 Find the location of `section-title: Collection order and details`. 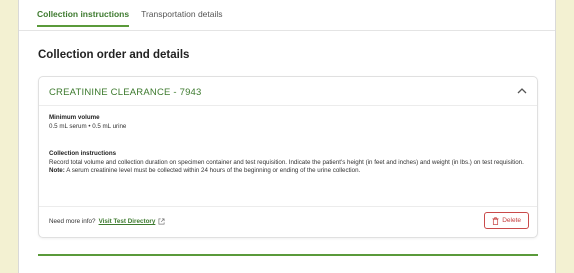

section-title: Collection order and details is located at coordinates (114, 55).